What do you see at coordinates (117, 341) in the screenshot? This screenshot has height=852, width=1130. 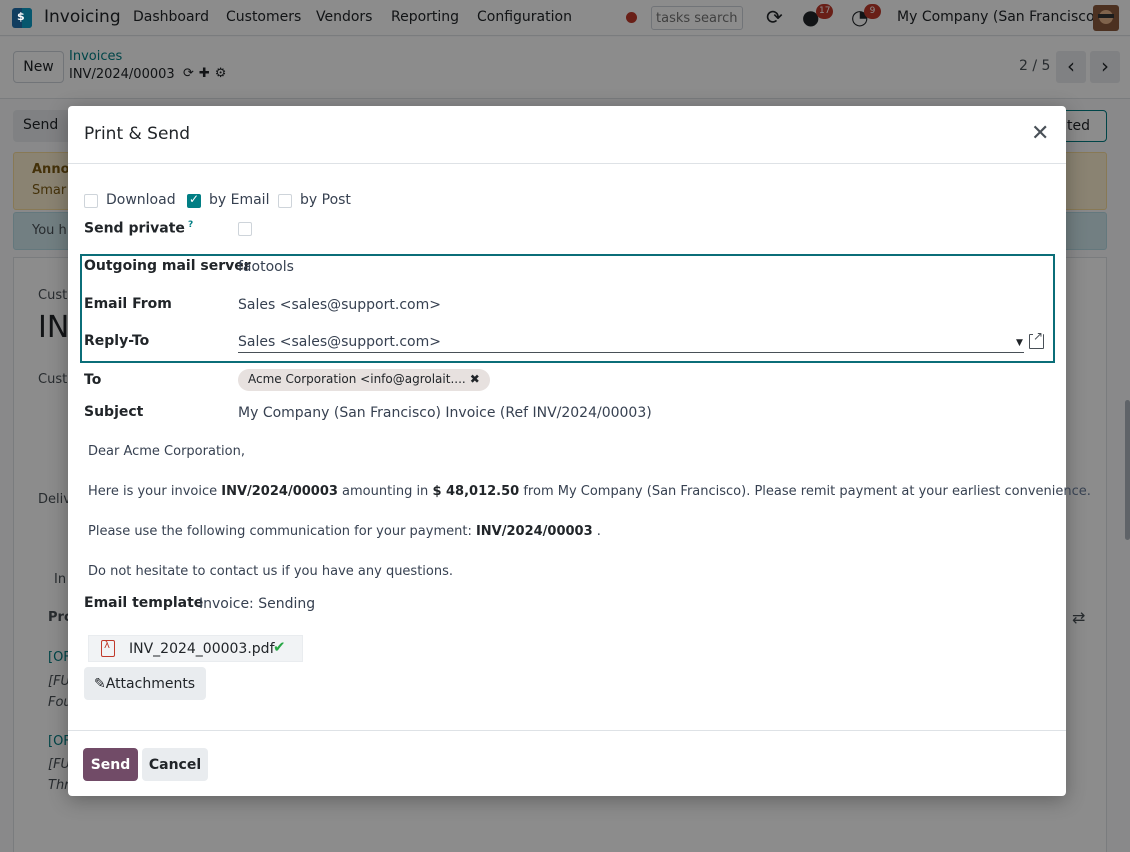 I see `reply-to-label: Reply-To` at bounding box center [117, 341].